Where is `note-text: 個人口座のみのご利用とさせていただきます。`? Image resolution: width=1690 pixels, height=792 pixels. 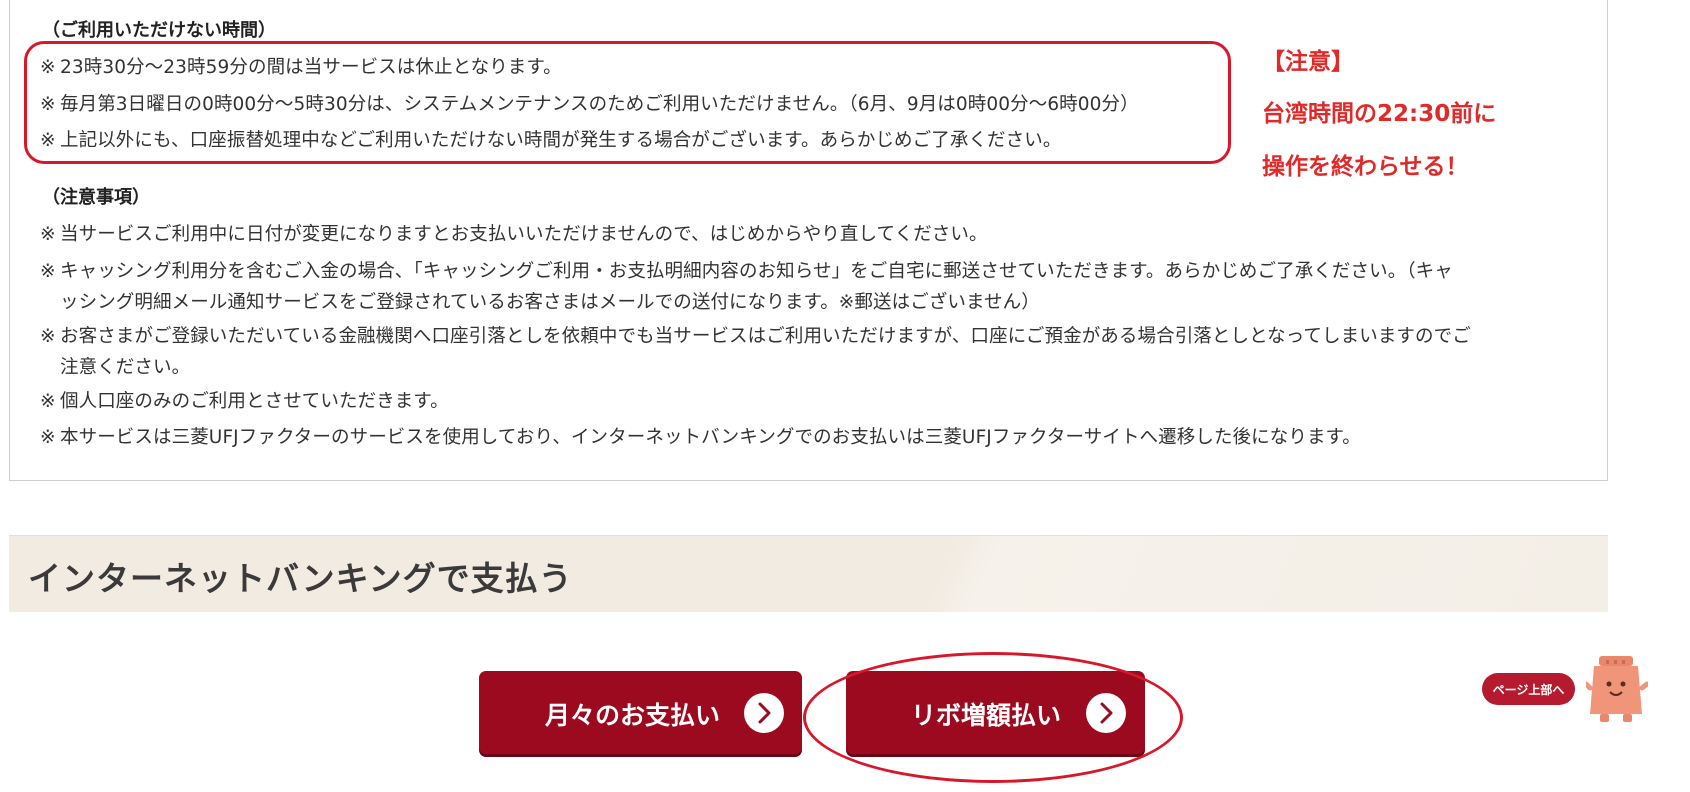
note-text: 個人口座のみのご利用とさせていただきます。 is located at coordinates (254, 401).